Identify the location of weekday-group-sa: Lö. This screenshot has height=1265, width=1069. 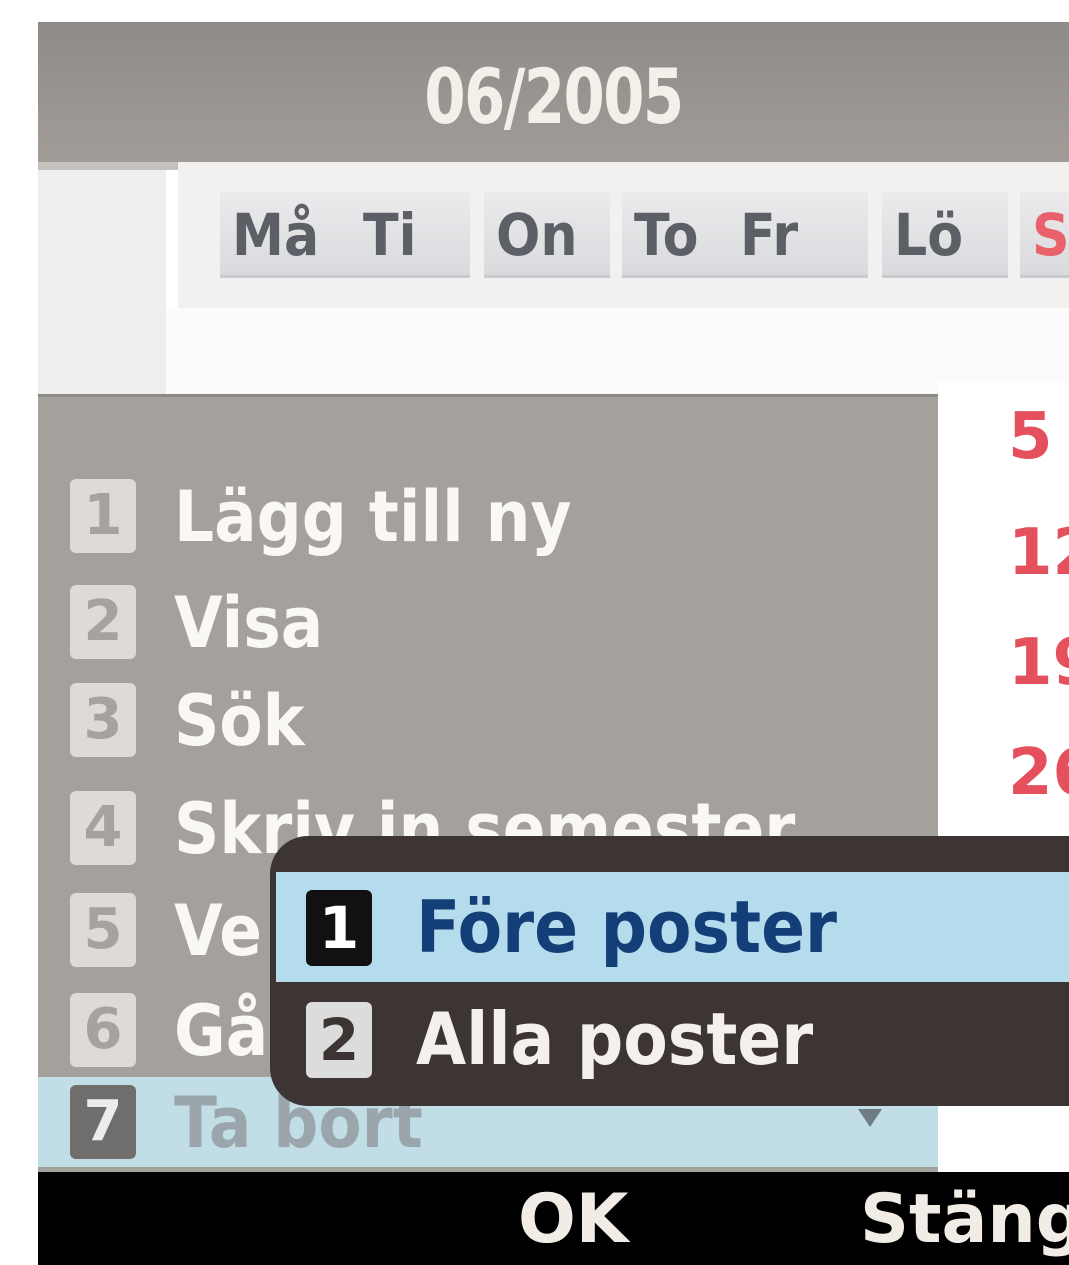
(945, 235).